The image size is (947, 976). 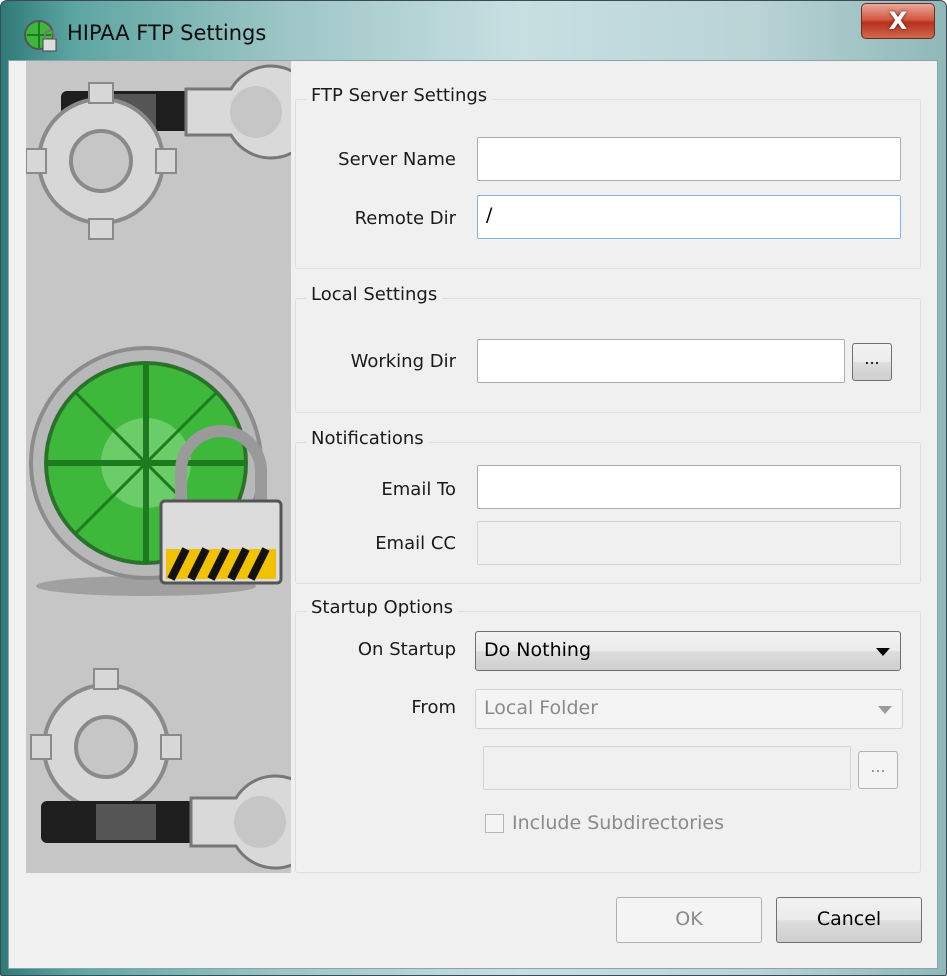 I want to click on notifications-group: Notifications Email To Email CC, so click(x=608, y=506).